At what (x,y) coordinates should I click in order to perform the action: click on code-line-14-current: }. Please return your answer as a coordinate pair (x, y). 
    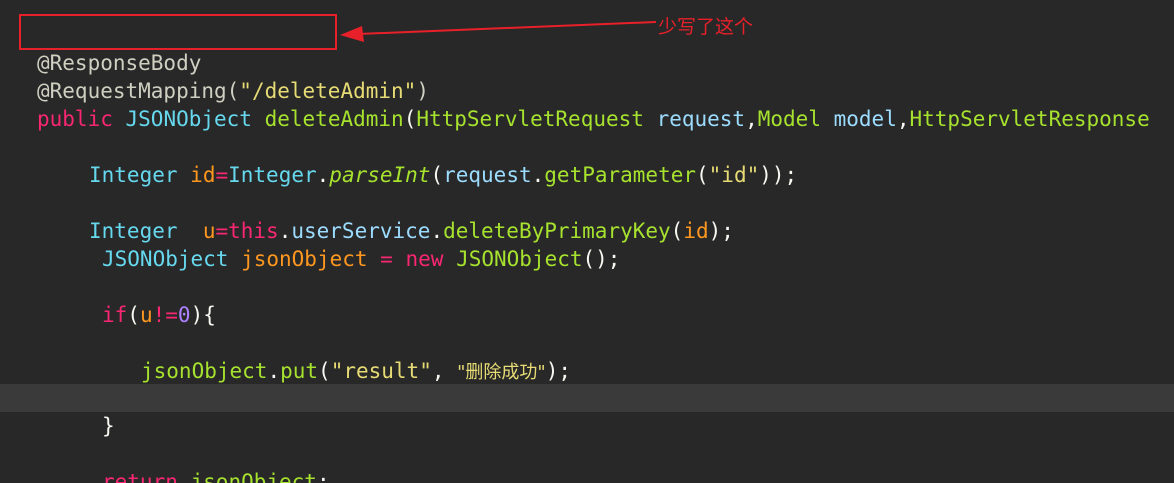
    Looking at the image, I should click on (587, 411).